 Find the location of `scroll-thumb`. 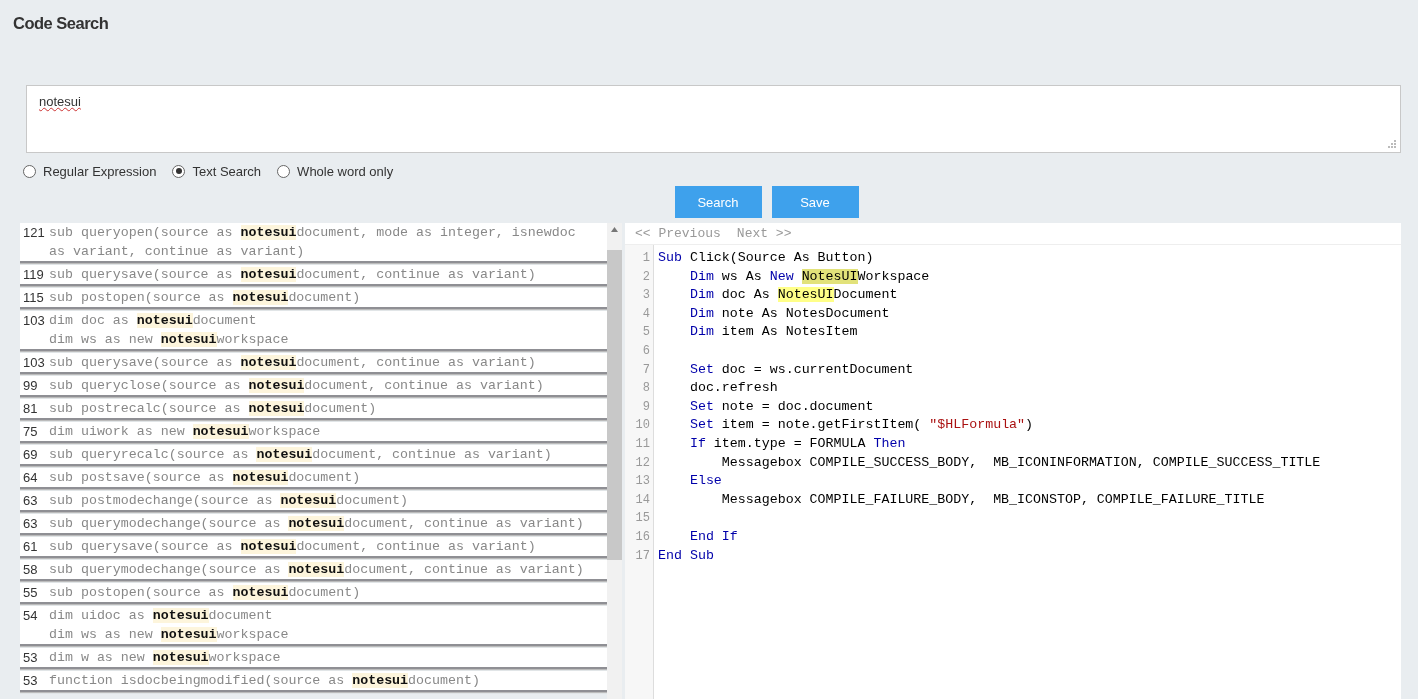

scroll-thumb is located at coordinates (614, 405).